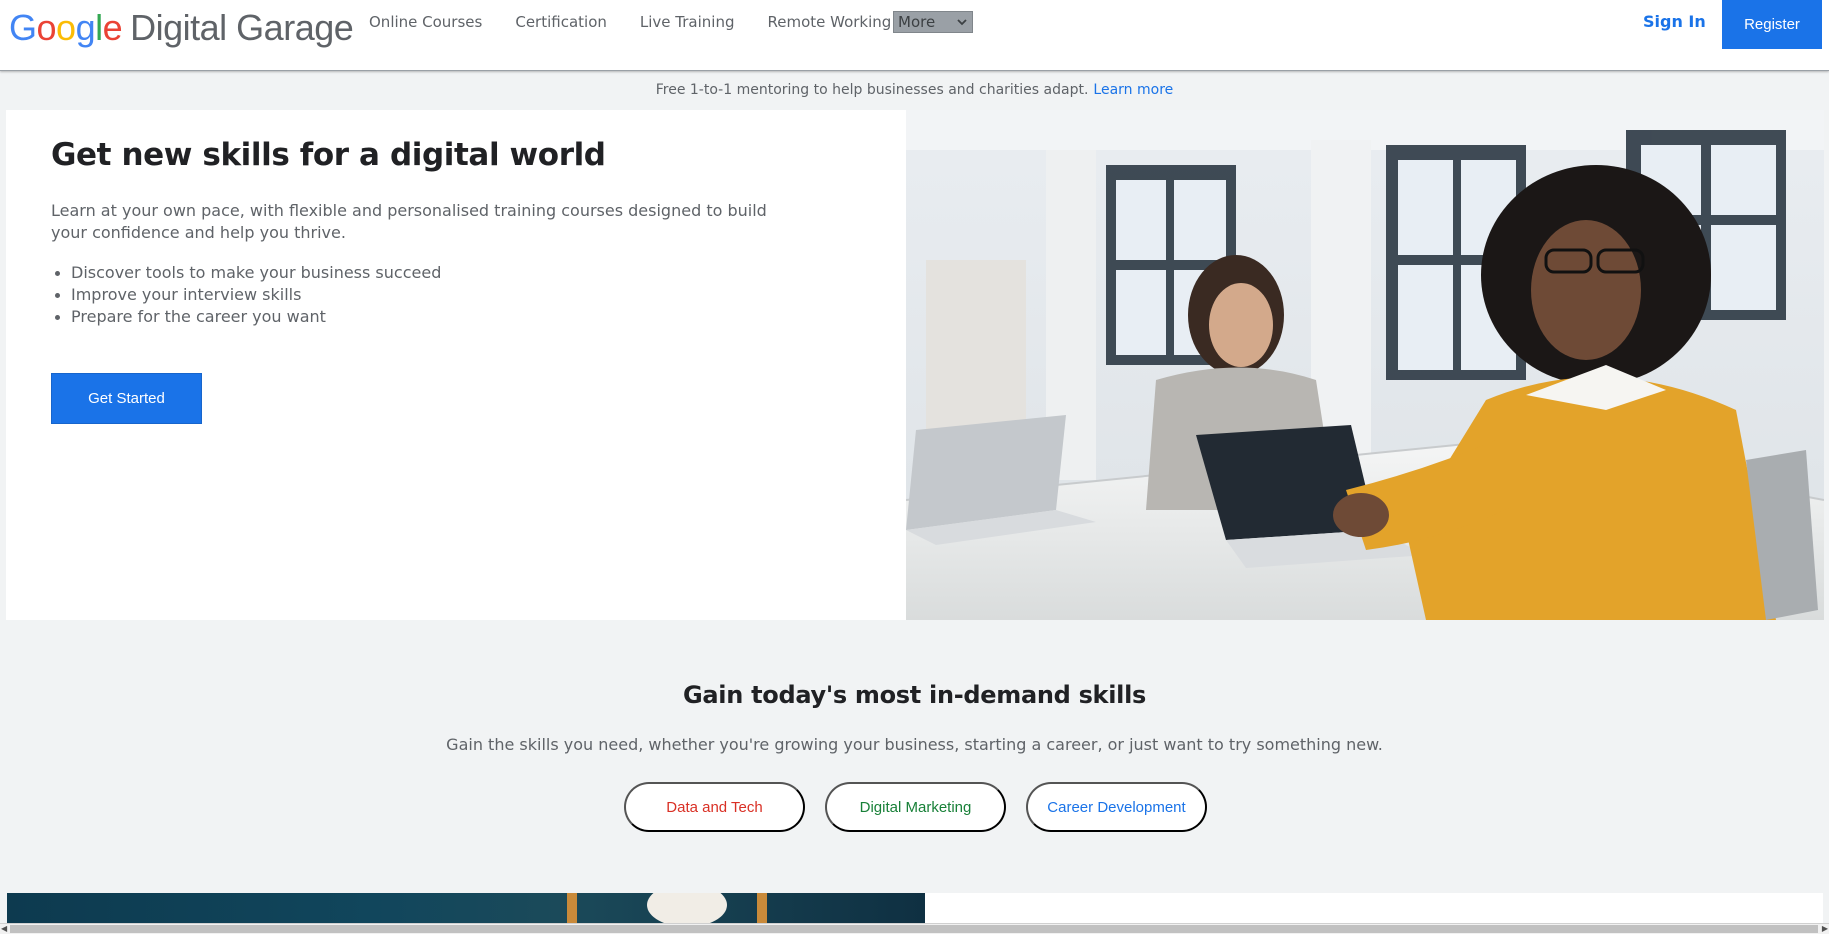  I want to click on list-item: Improve your interview skills, so click(246, 295).